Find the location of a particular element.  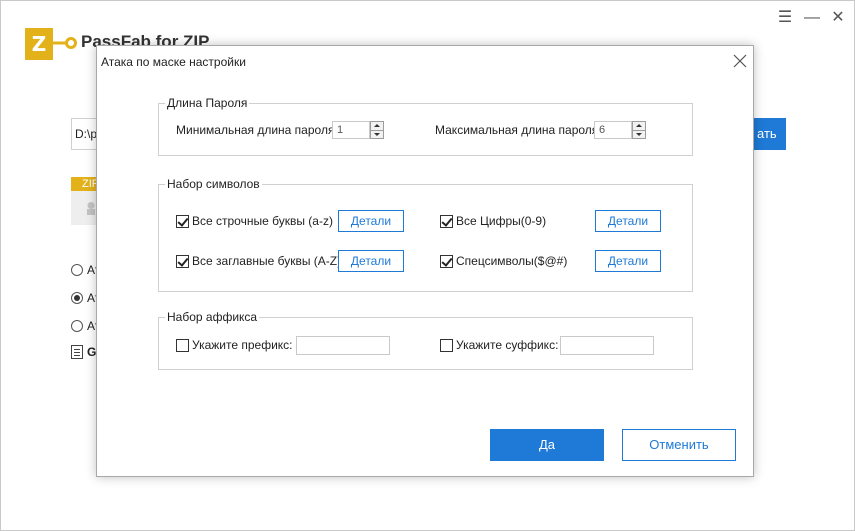

affix-legend: Набор аффикса is located at coordinates (212, 317).